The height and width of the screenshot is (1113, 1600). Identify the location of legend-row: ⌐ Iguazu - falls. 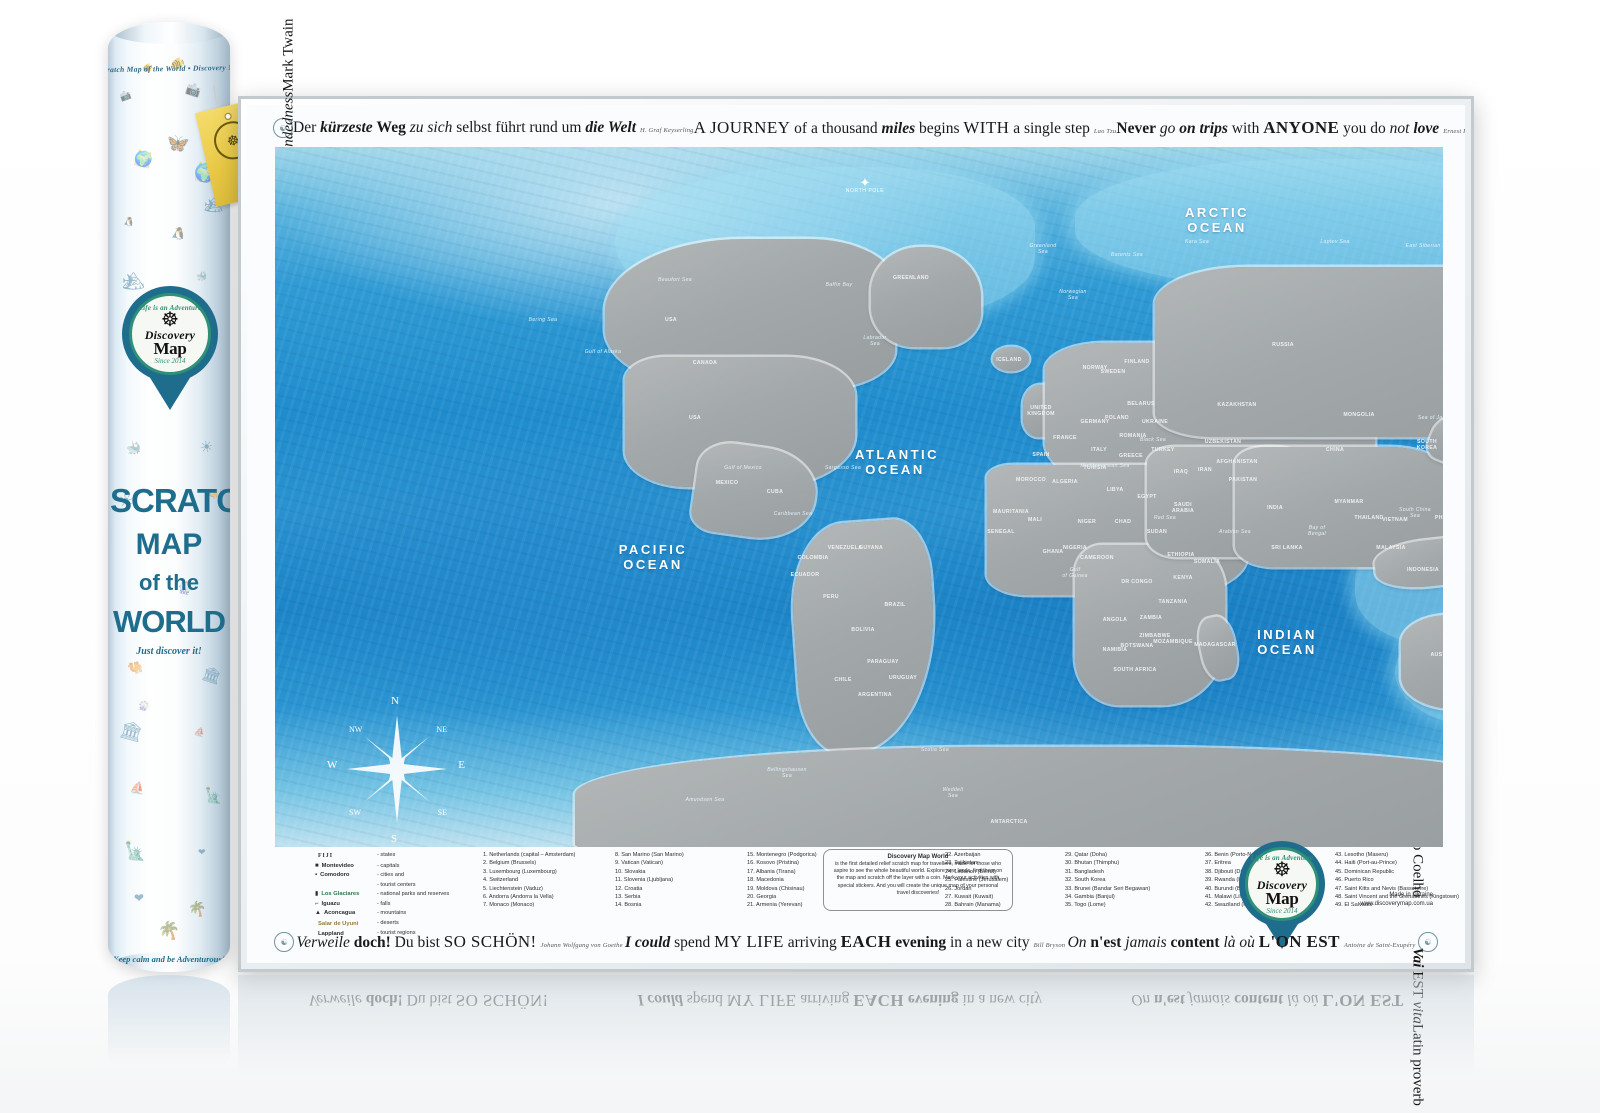
(389, 904).